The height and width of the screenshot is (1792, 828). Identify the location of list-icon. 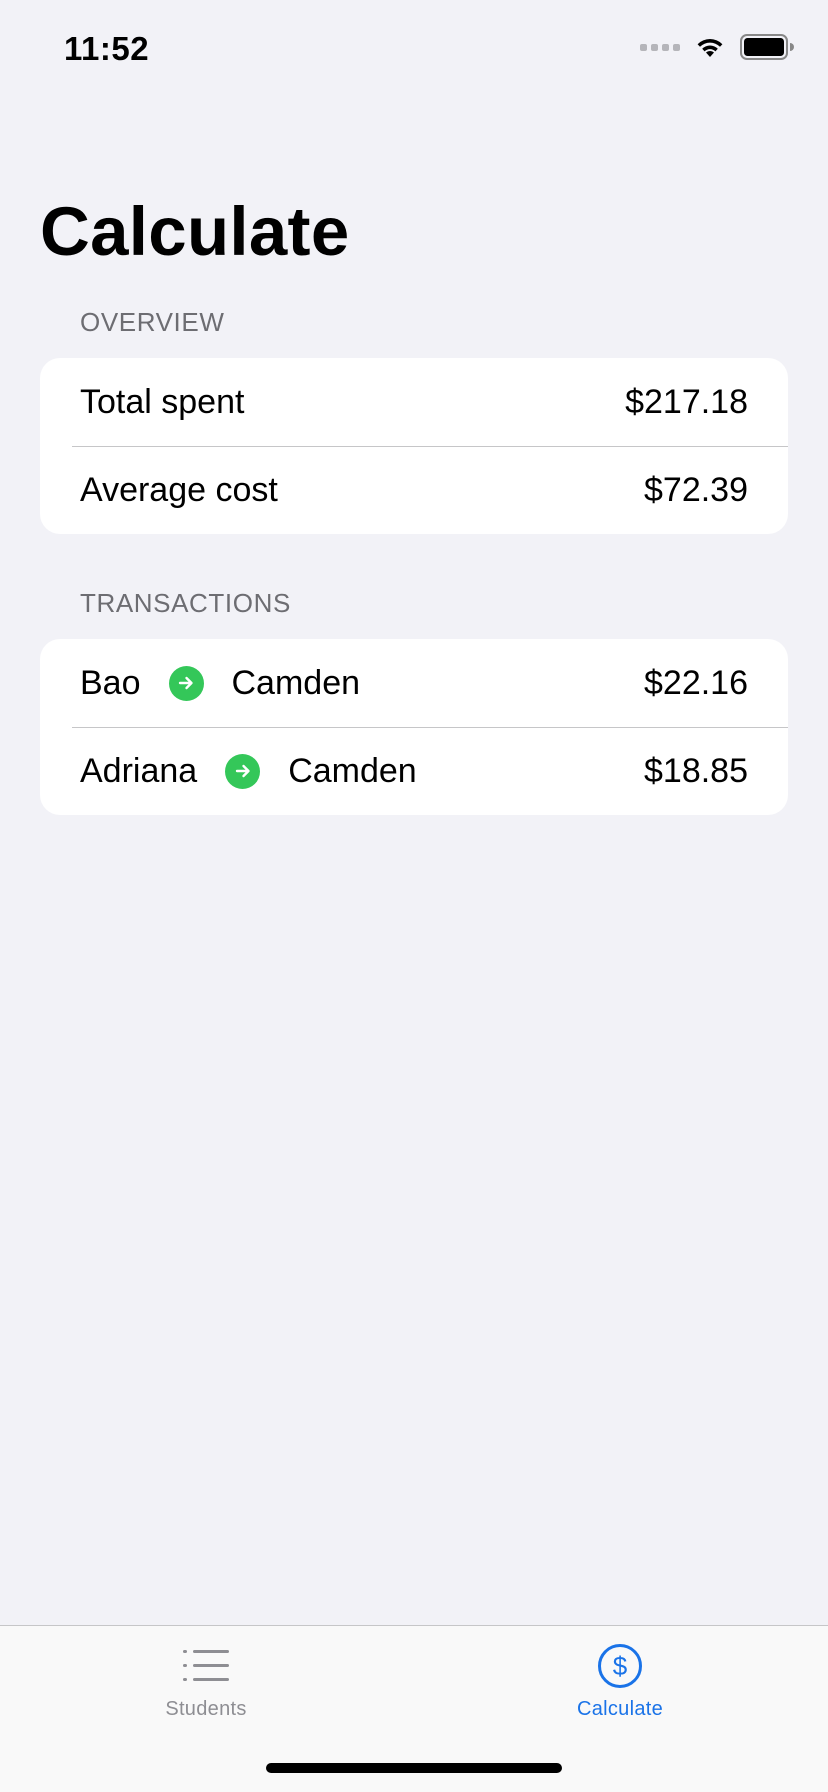
(206, 1666).